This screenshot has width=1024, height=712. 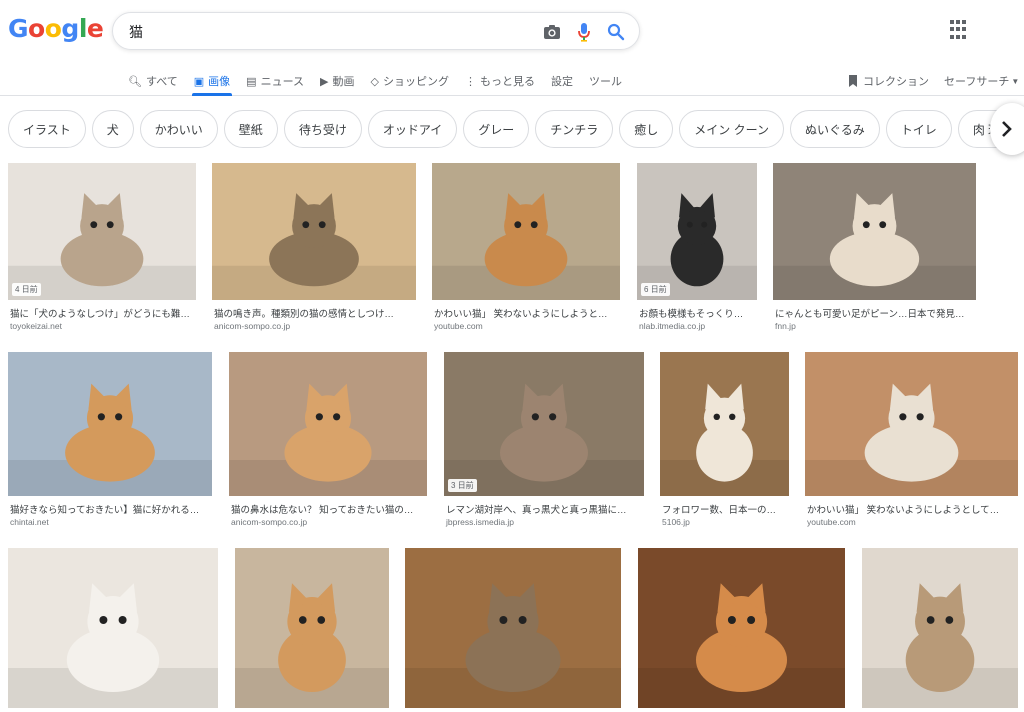 What do you see at coordinates (83, 28) in the screenshot?
I see `logo-letter: l` at bounding box center [83, 28].